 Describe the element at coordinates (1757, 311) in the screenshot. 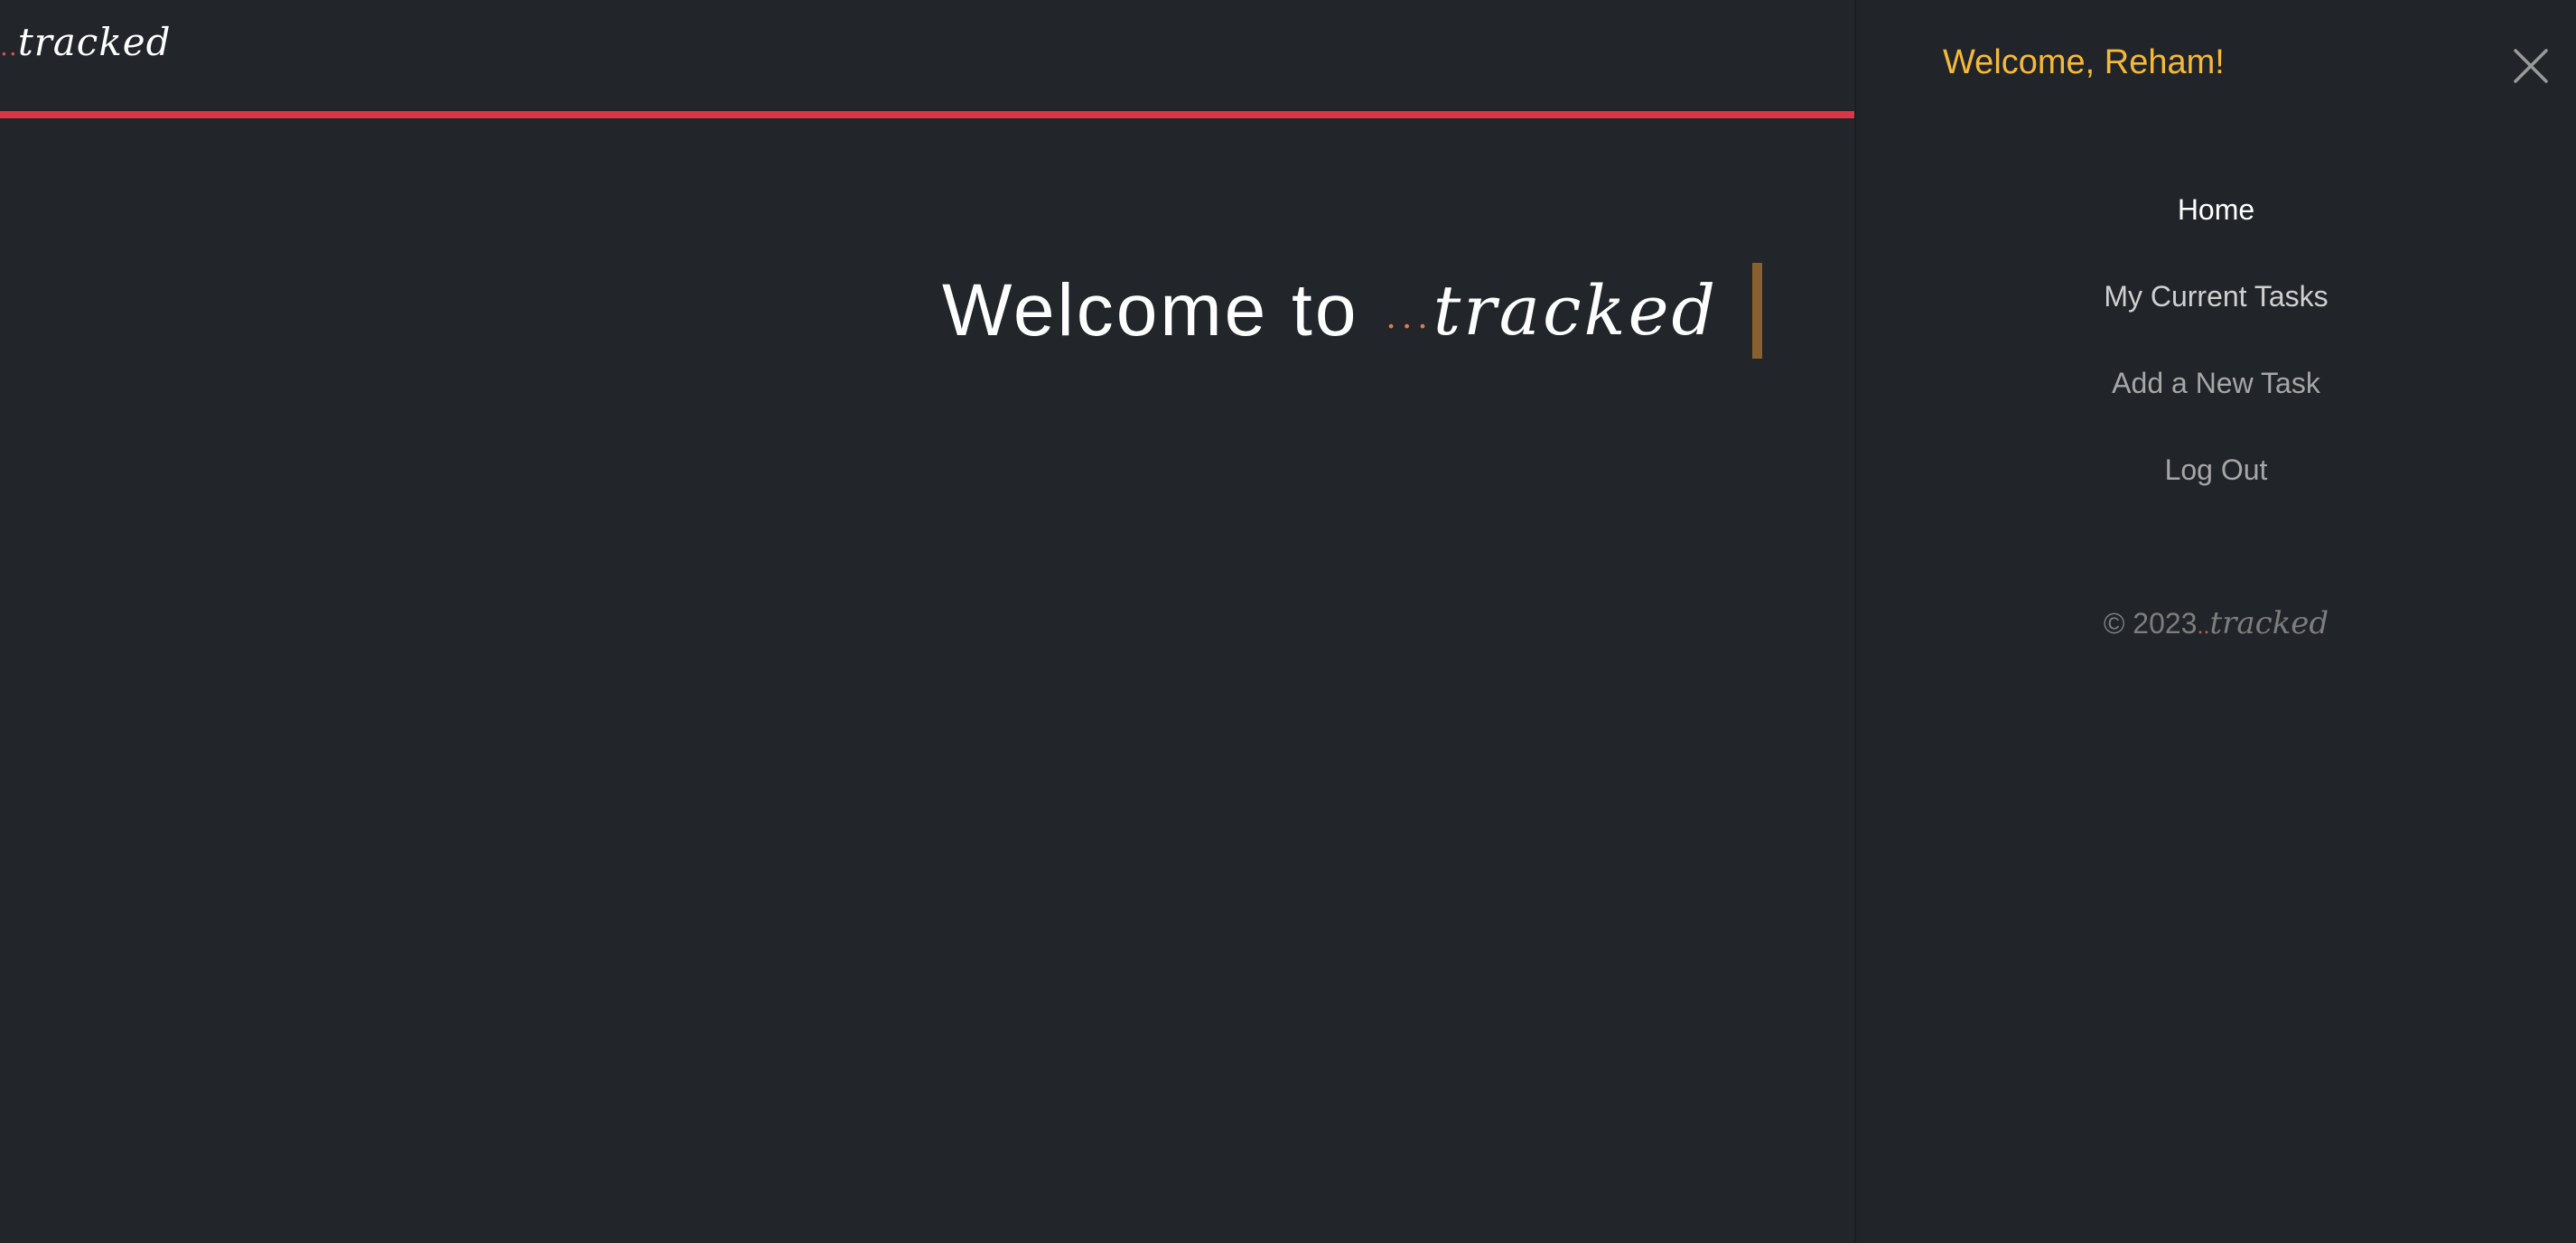

I see `typing-cursor` at that location.